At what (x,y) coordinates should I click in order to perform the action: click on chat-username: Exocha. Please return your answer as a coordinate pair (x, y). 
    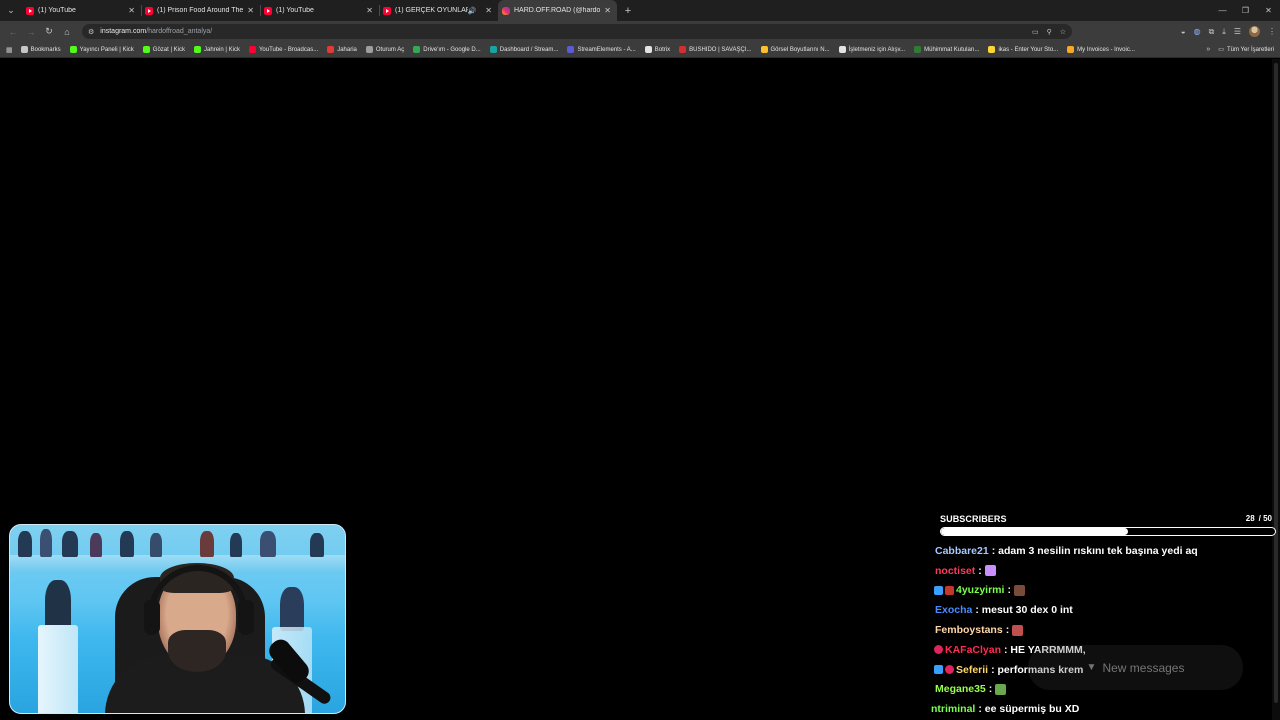
    Looking at the image, I should click on (953, 610).